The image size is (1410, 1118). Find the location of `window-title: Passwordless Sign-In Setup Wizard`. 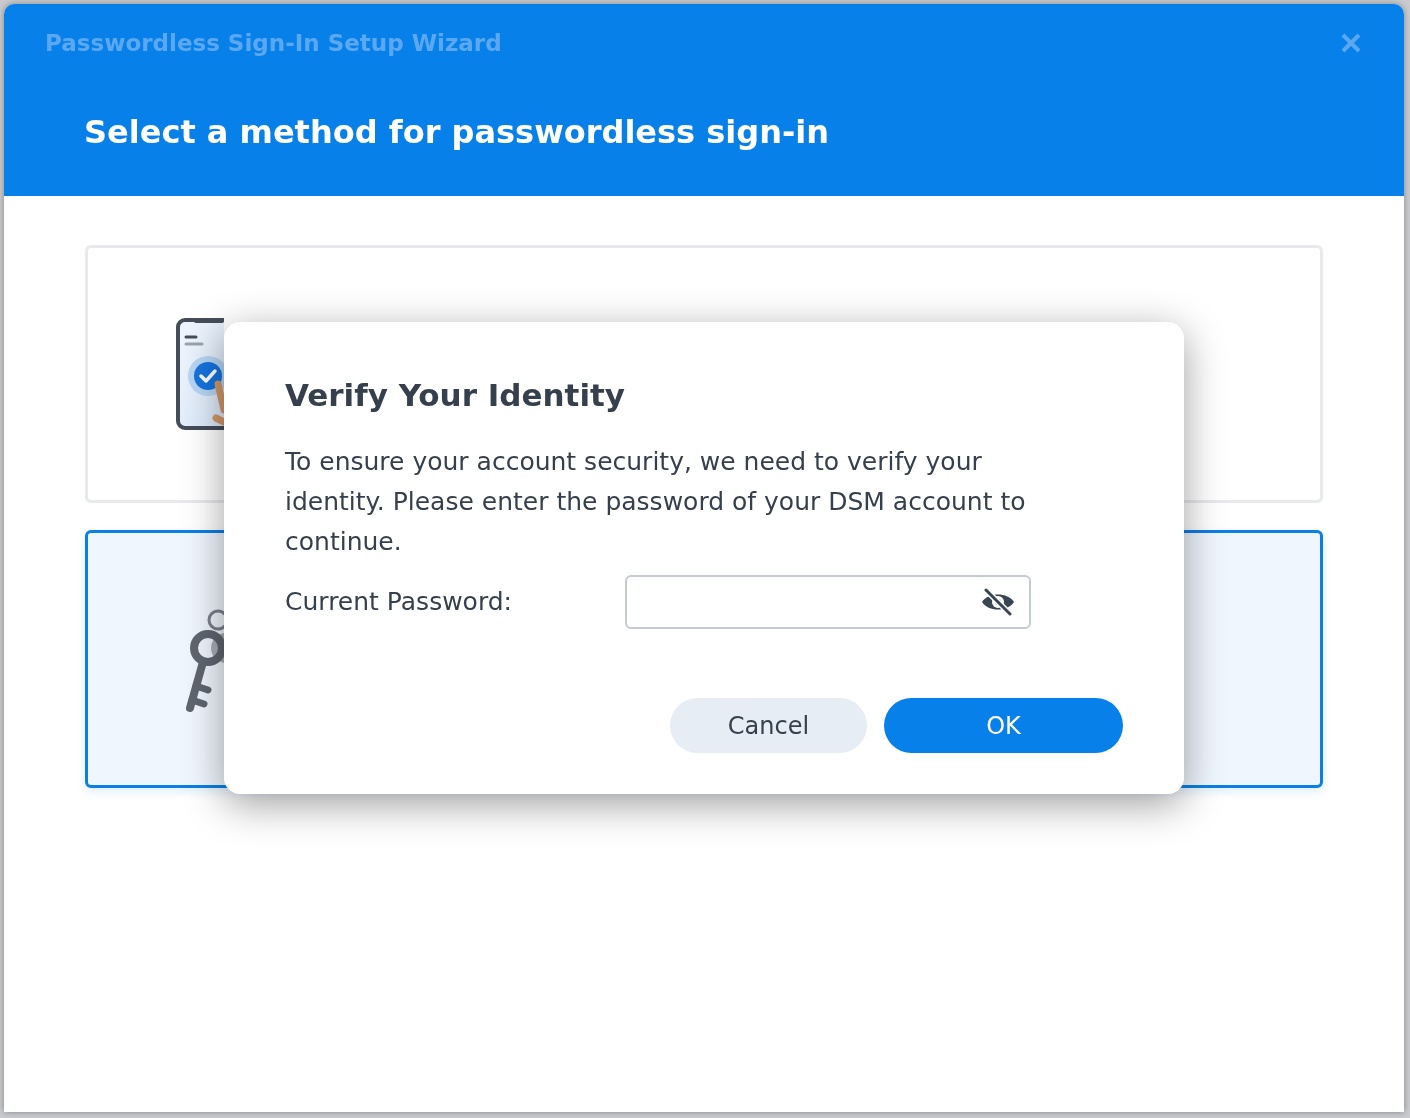

window-title: Passwordless Sign-In Setup Wizard is located at coordinates (273, 43).